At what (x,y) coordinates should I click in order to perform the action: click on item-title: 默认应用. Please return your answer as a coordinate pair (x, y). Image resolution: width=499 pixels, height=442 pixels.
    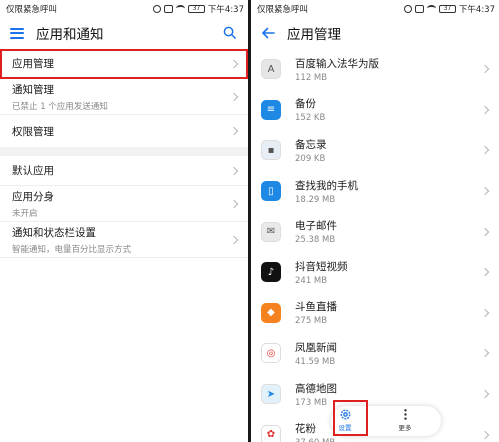
    Looking at the image, I should click on (33, 171).